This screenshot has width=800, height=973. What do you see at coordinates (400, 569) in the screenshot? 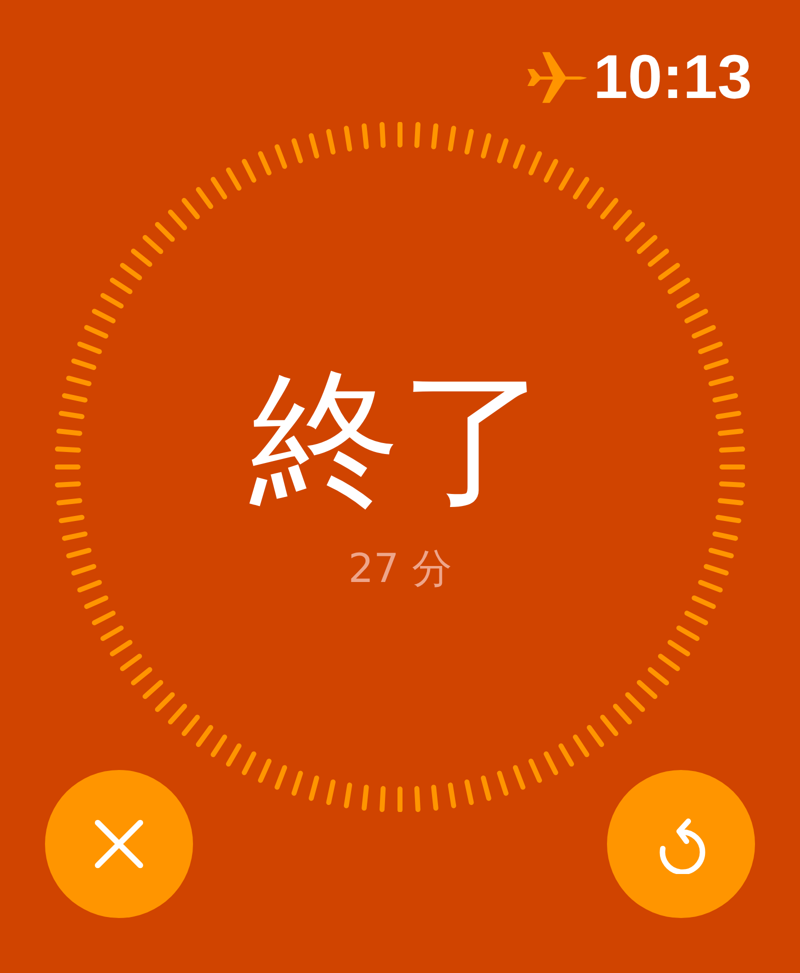
I see `timer-duration: 27 分` at bounding box center [400, 569].